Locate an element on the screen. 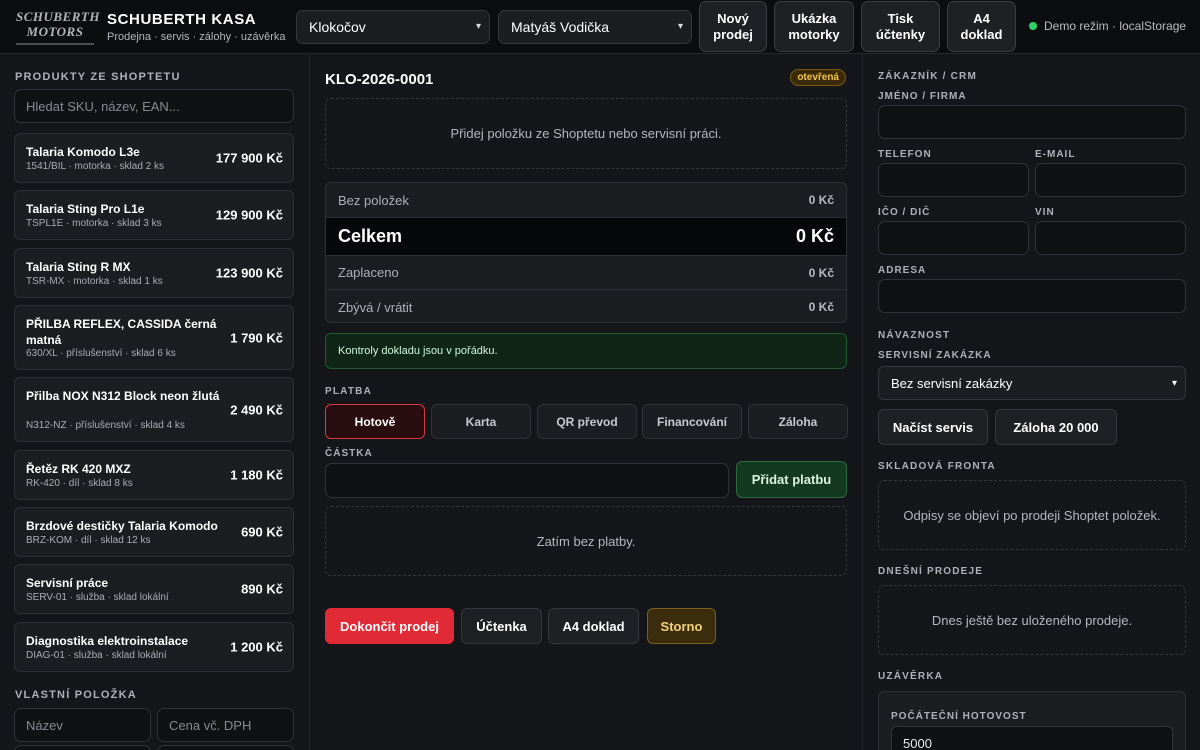 The image size is (1200, 750). opening-cash-input: 5000 is located at coordinates (1032, 738).